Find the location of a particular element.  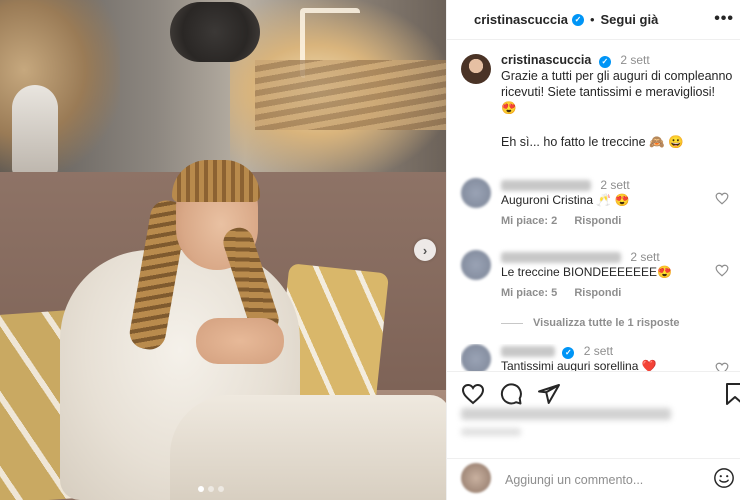

photo-person-lap is located at coordinates (308, 447).